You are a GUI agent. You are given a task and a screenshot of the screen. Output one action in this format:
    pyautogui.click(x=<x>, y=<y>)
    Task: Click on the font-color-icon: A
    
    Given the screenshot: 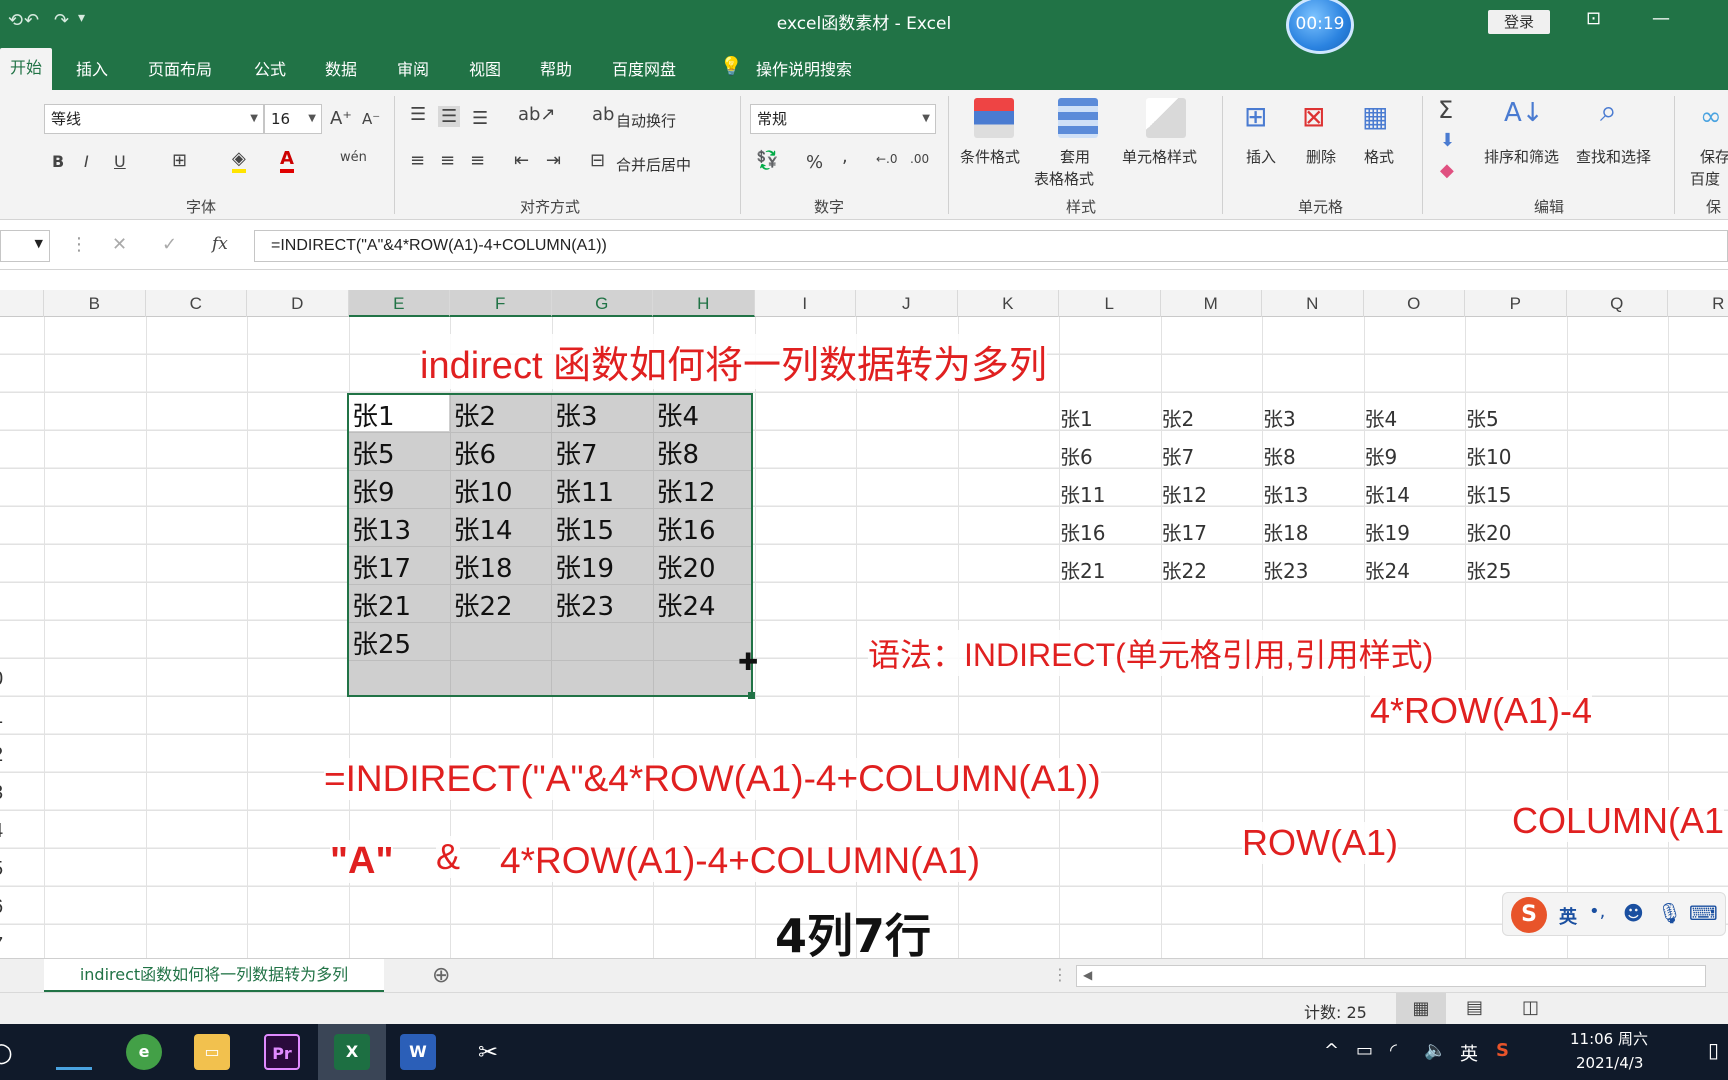 What is the action you would take?
    pyautogui.click(x=287, y=160)
    